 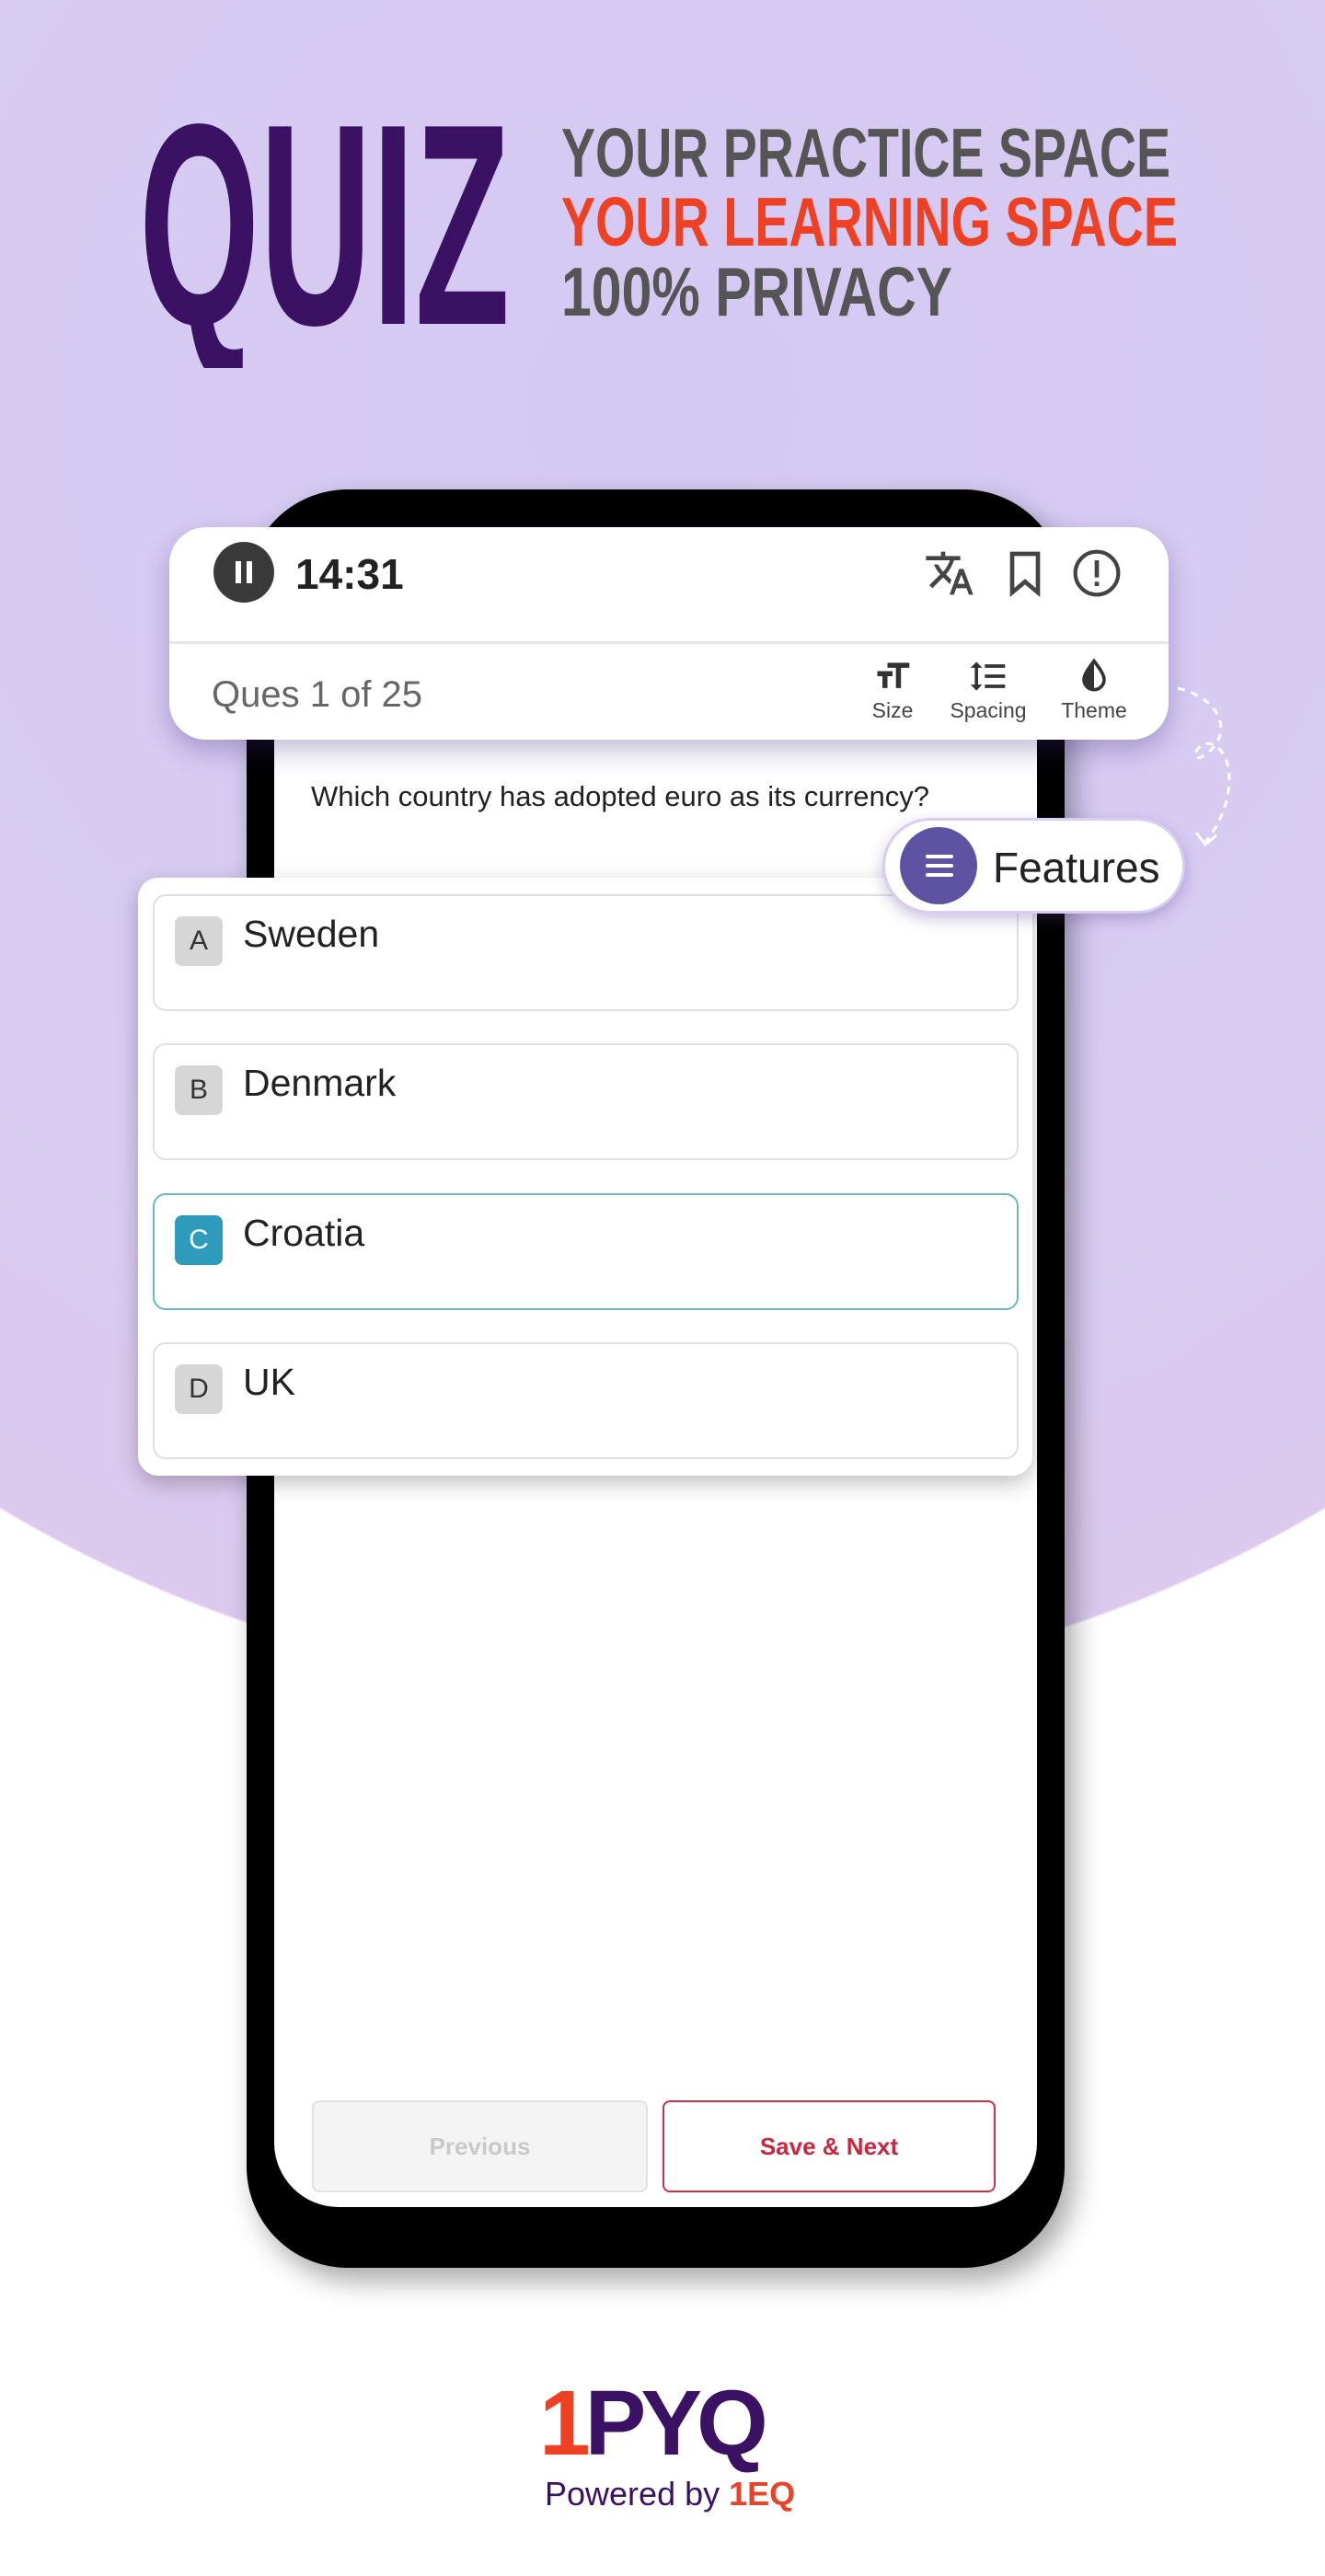 What do you see at coordinates (317, 694) in the screenshot?
I see `question-counter: Ques 1 of 25` at bounding box center [317, 694].